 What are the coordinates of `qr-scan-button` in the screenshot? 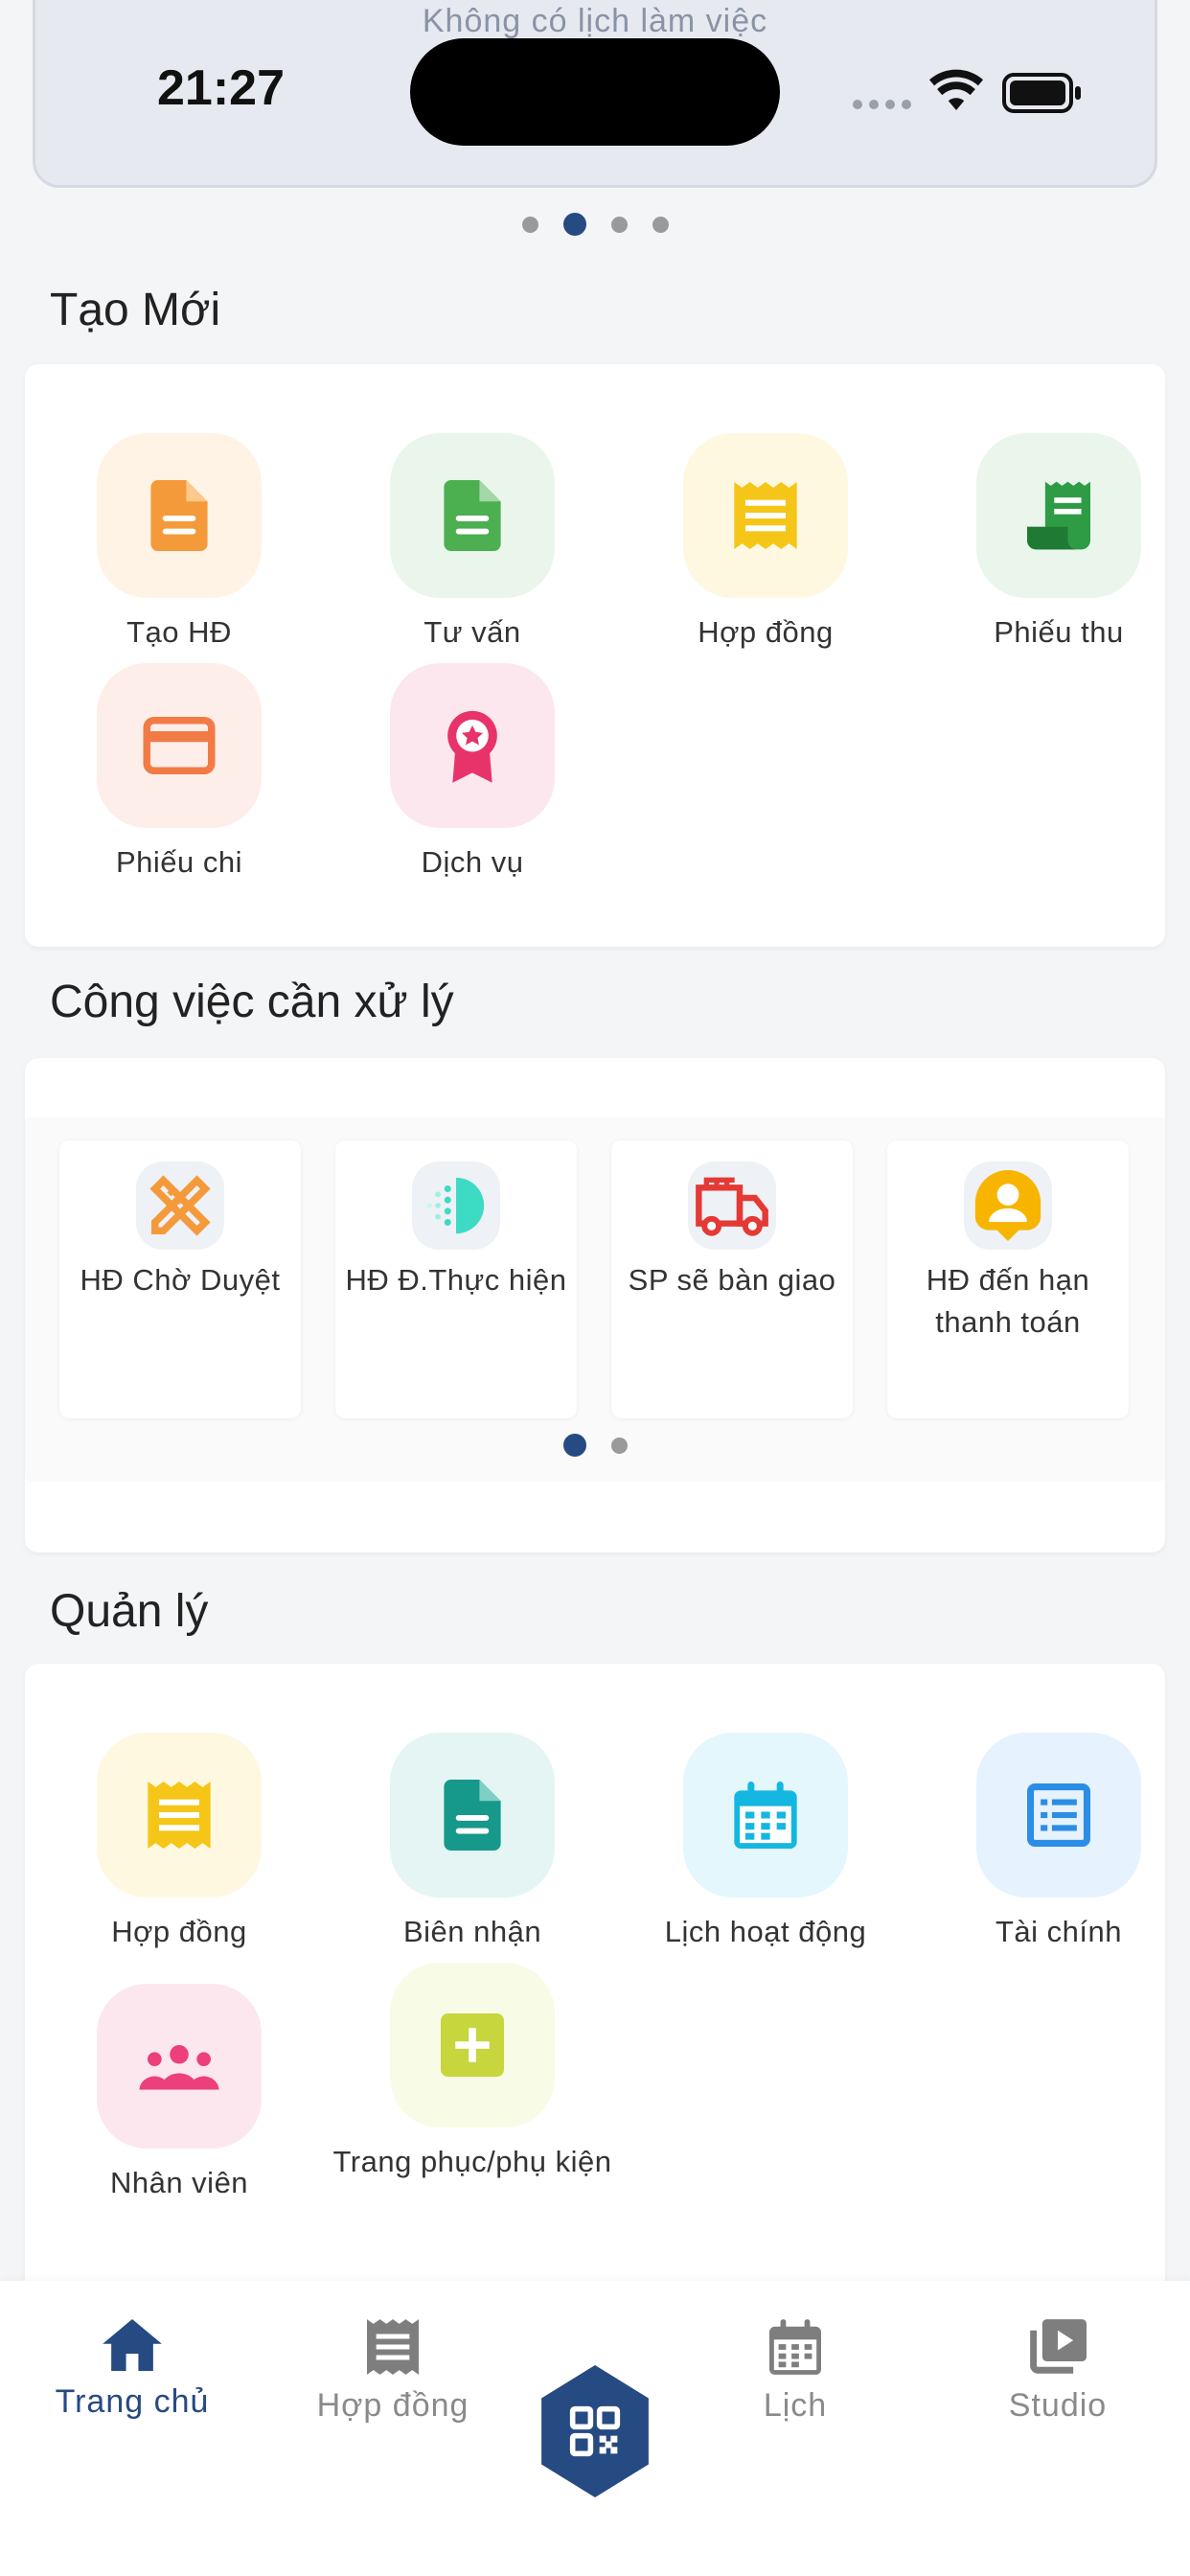 It's located at (595, 2431).